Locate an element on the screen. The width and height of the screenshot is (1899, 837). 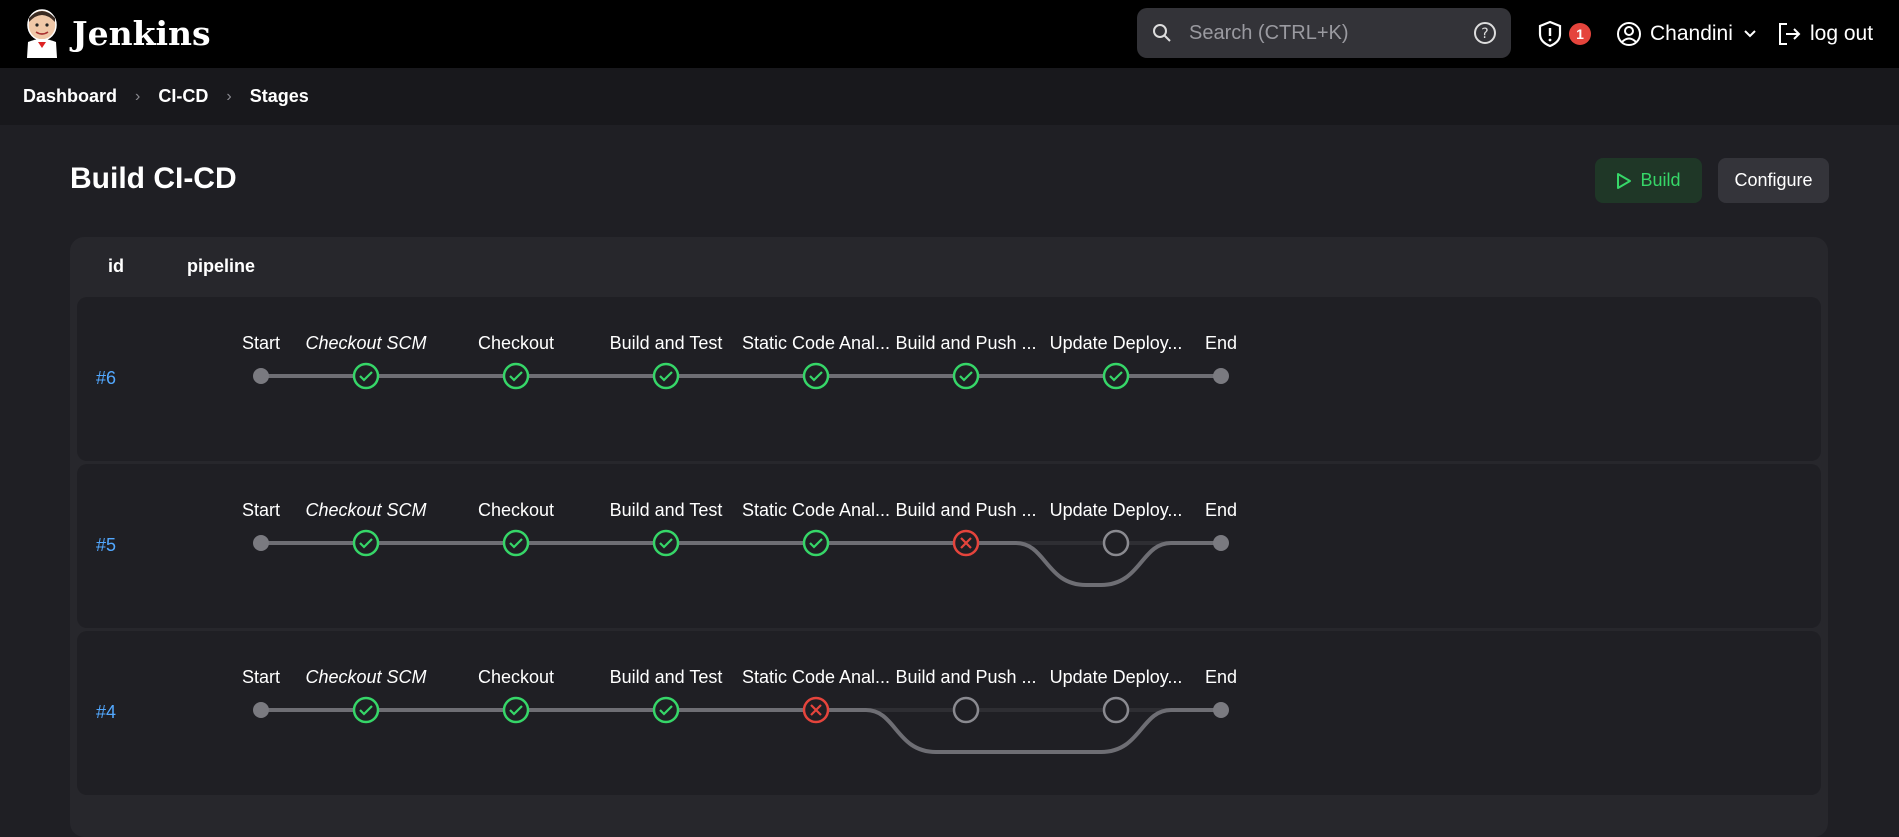
stage-node-update-deploy-skipped-icon is located at coordinates (1116, 710).